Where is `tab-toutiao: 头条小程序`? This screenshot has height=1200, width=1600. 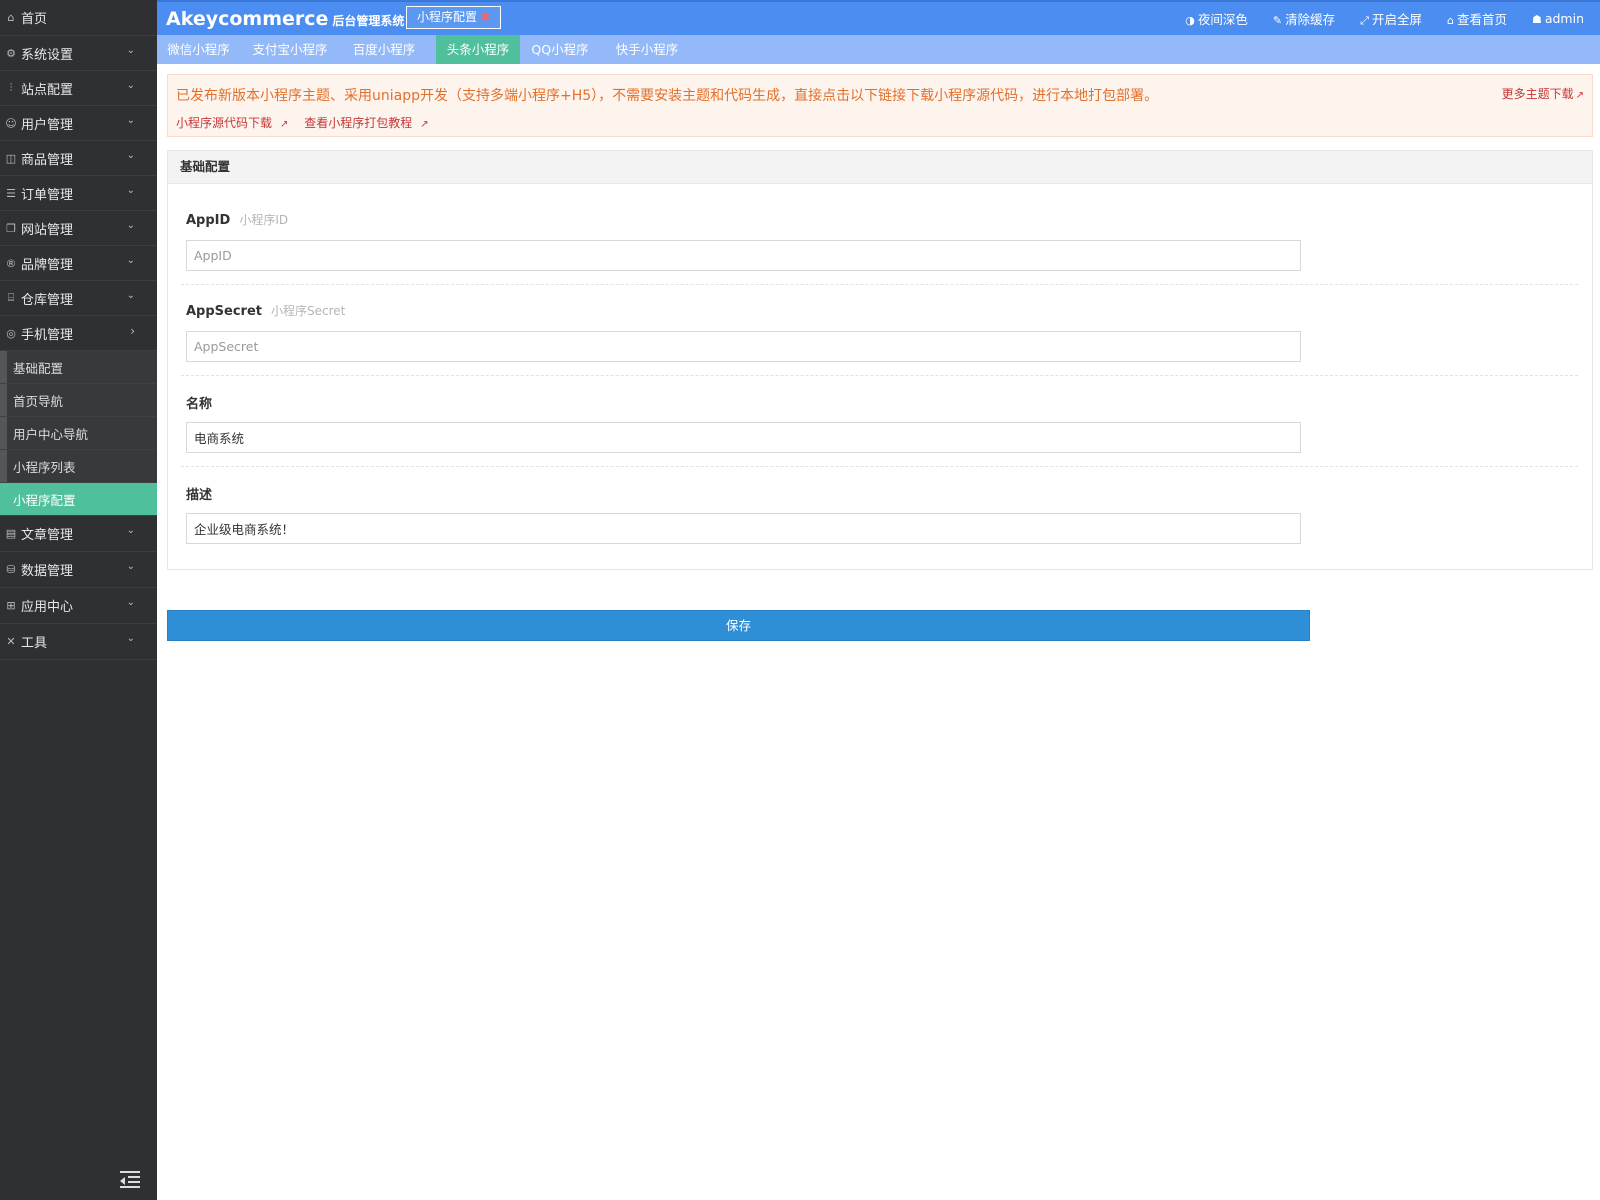
tab-toutiao: 头条小程序 is located at coordinates (478, 49).